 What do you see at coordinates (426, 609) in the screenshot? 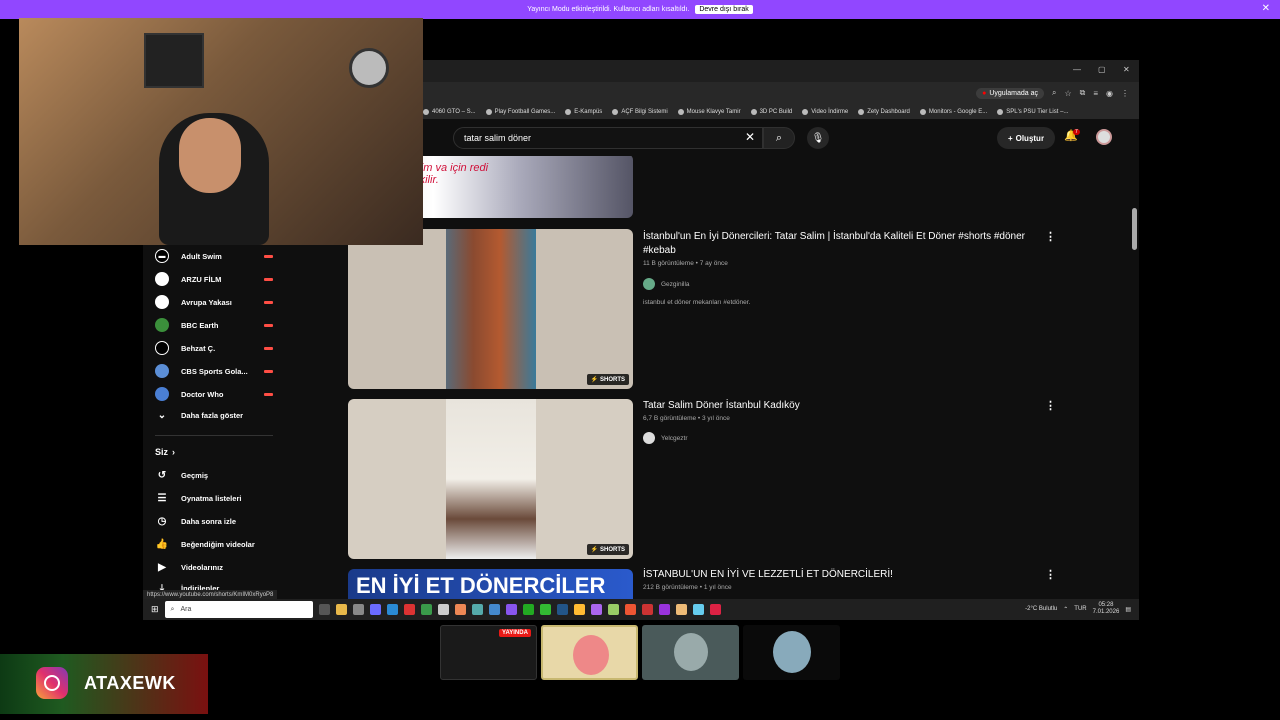
I see `excel-icon` at bounding box center [426, 609].